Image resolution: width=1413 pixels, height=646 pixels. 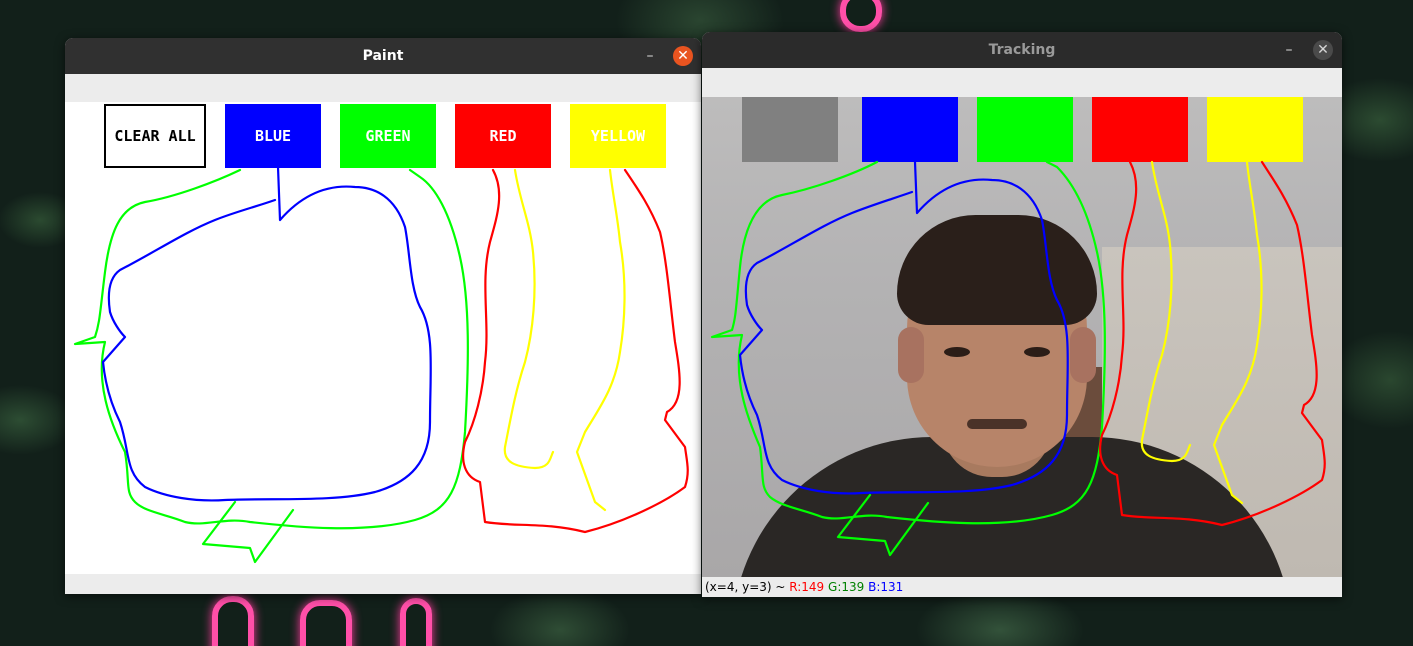 What do you see at coordinates (846, 587) in the screenshot?
I see `pixel-green-value: G:139` at bounding box center [846, 587].